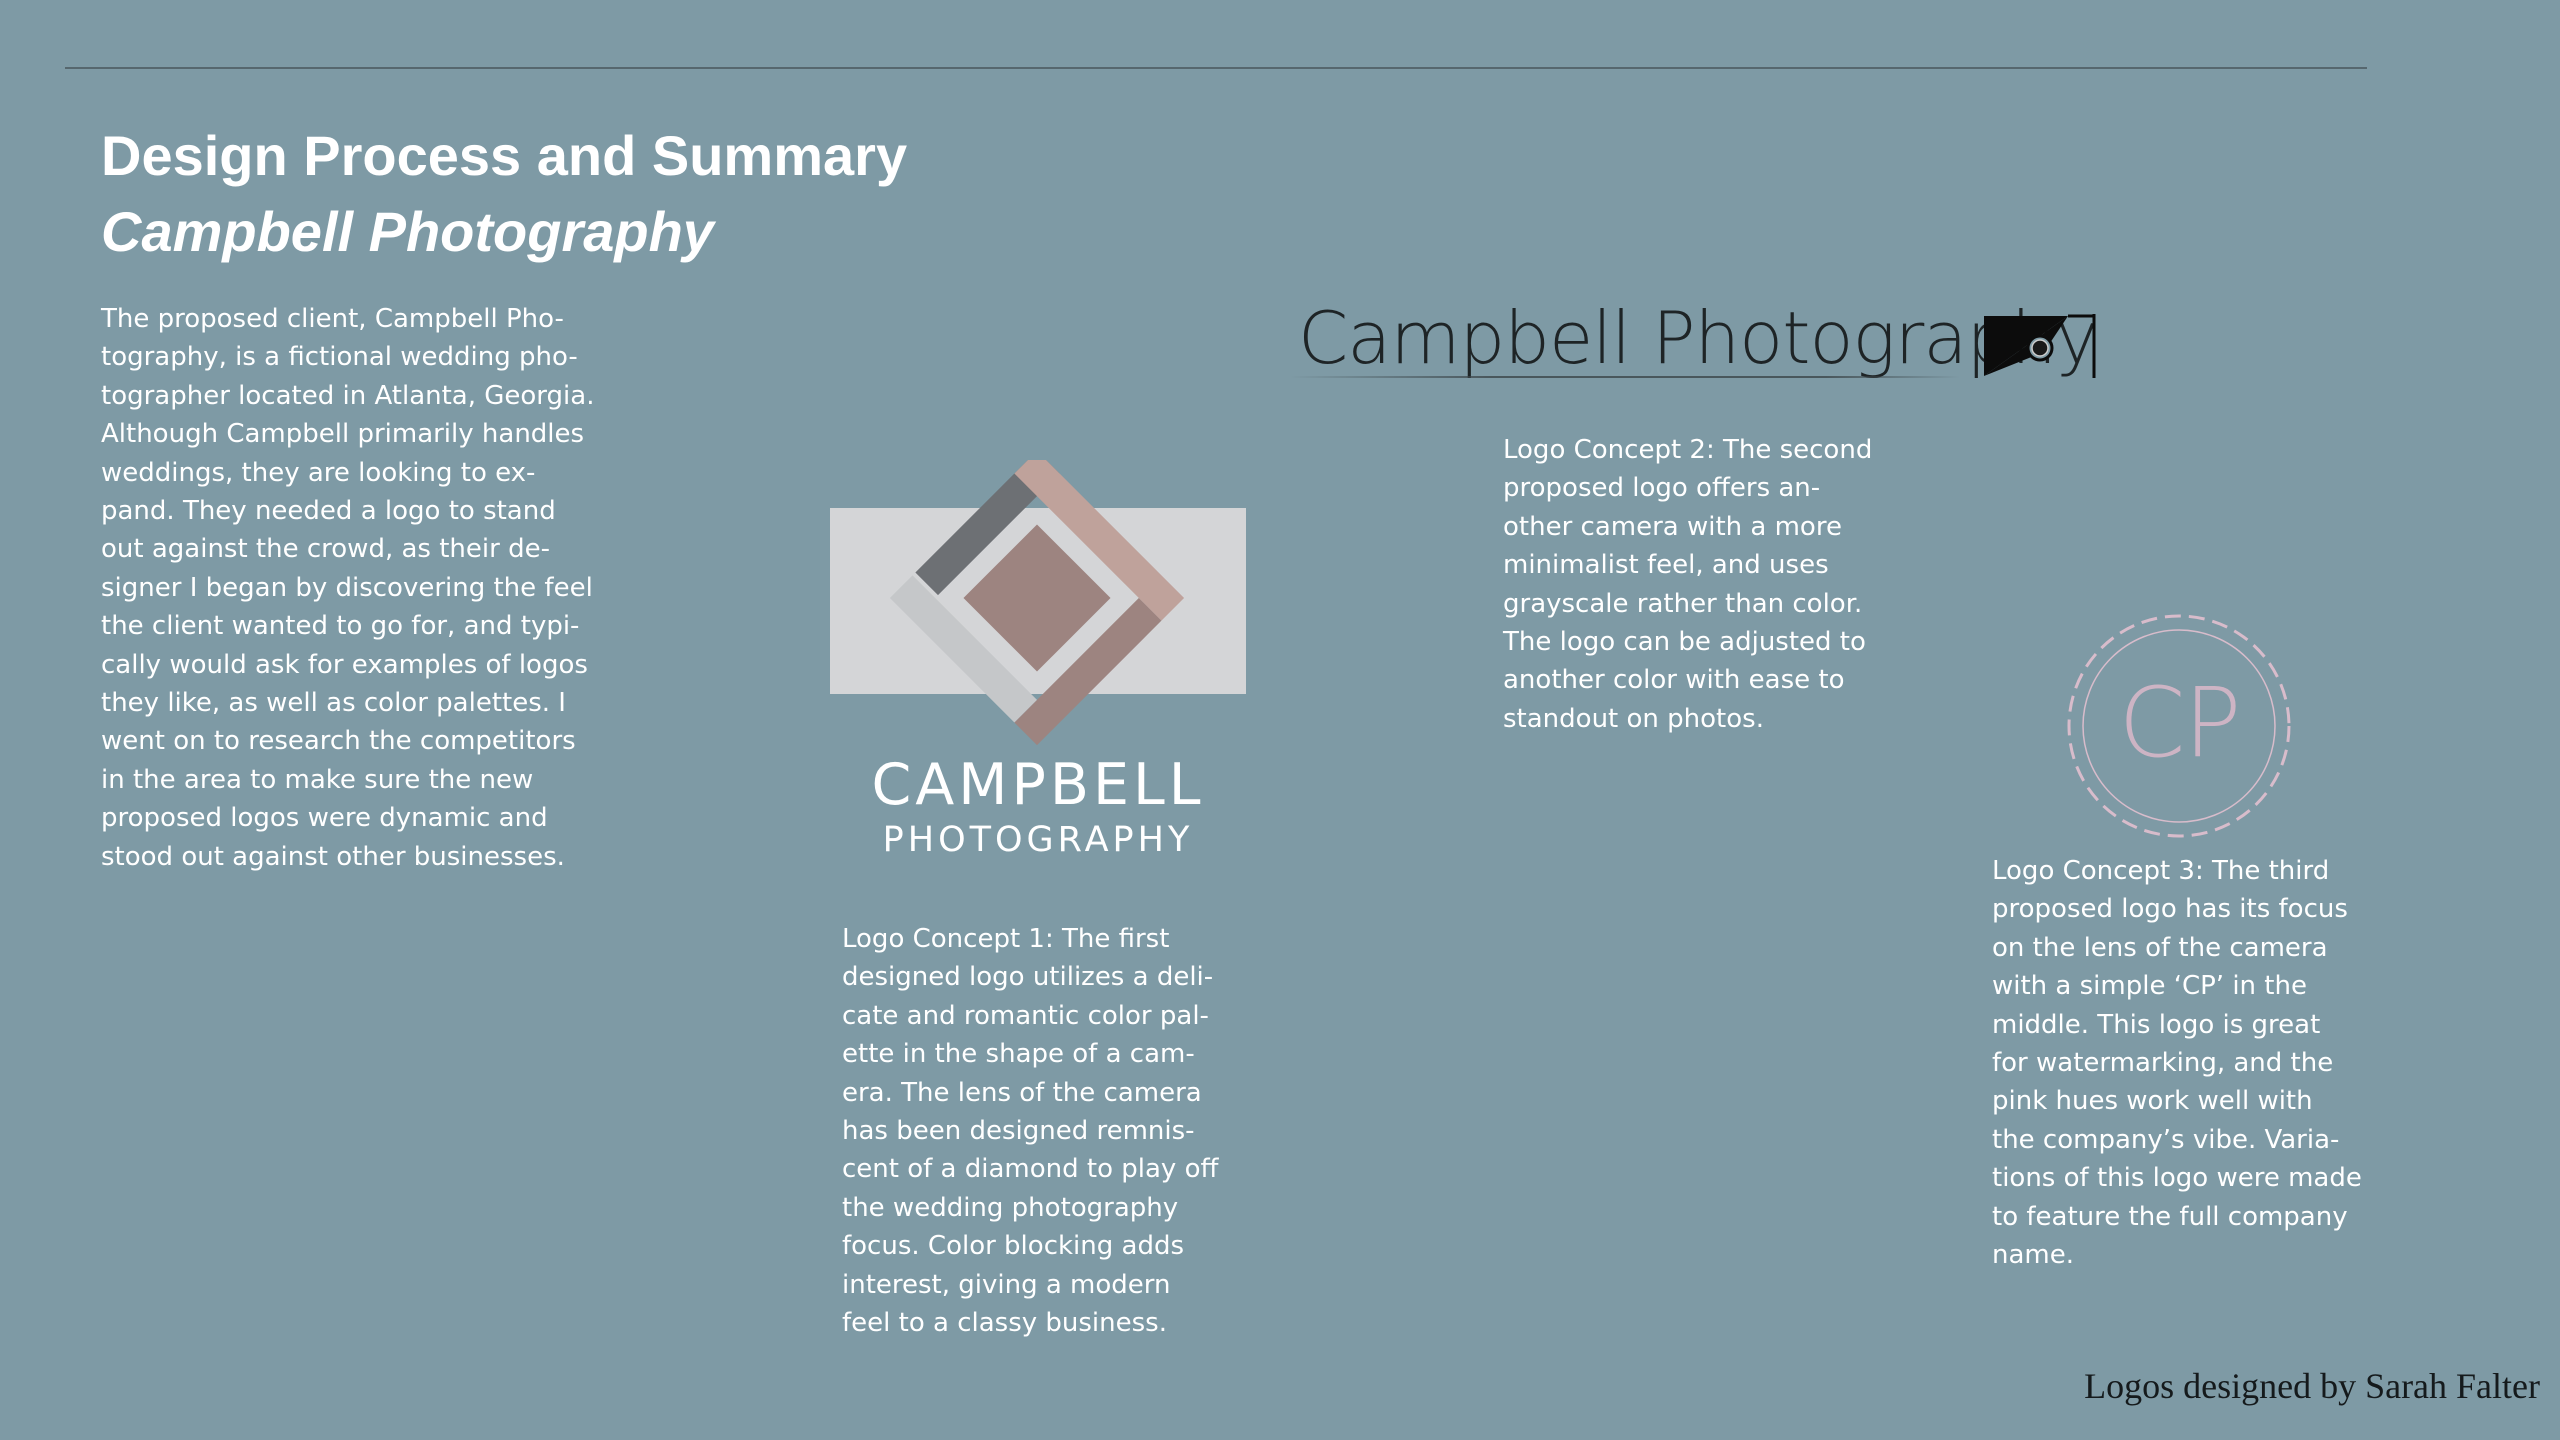 The image size is (2560, 1440). I want to click on top-divider, so click(1216, 68).